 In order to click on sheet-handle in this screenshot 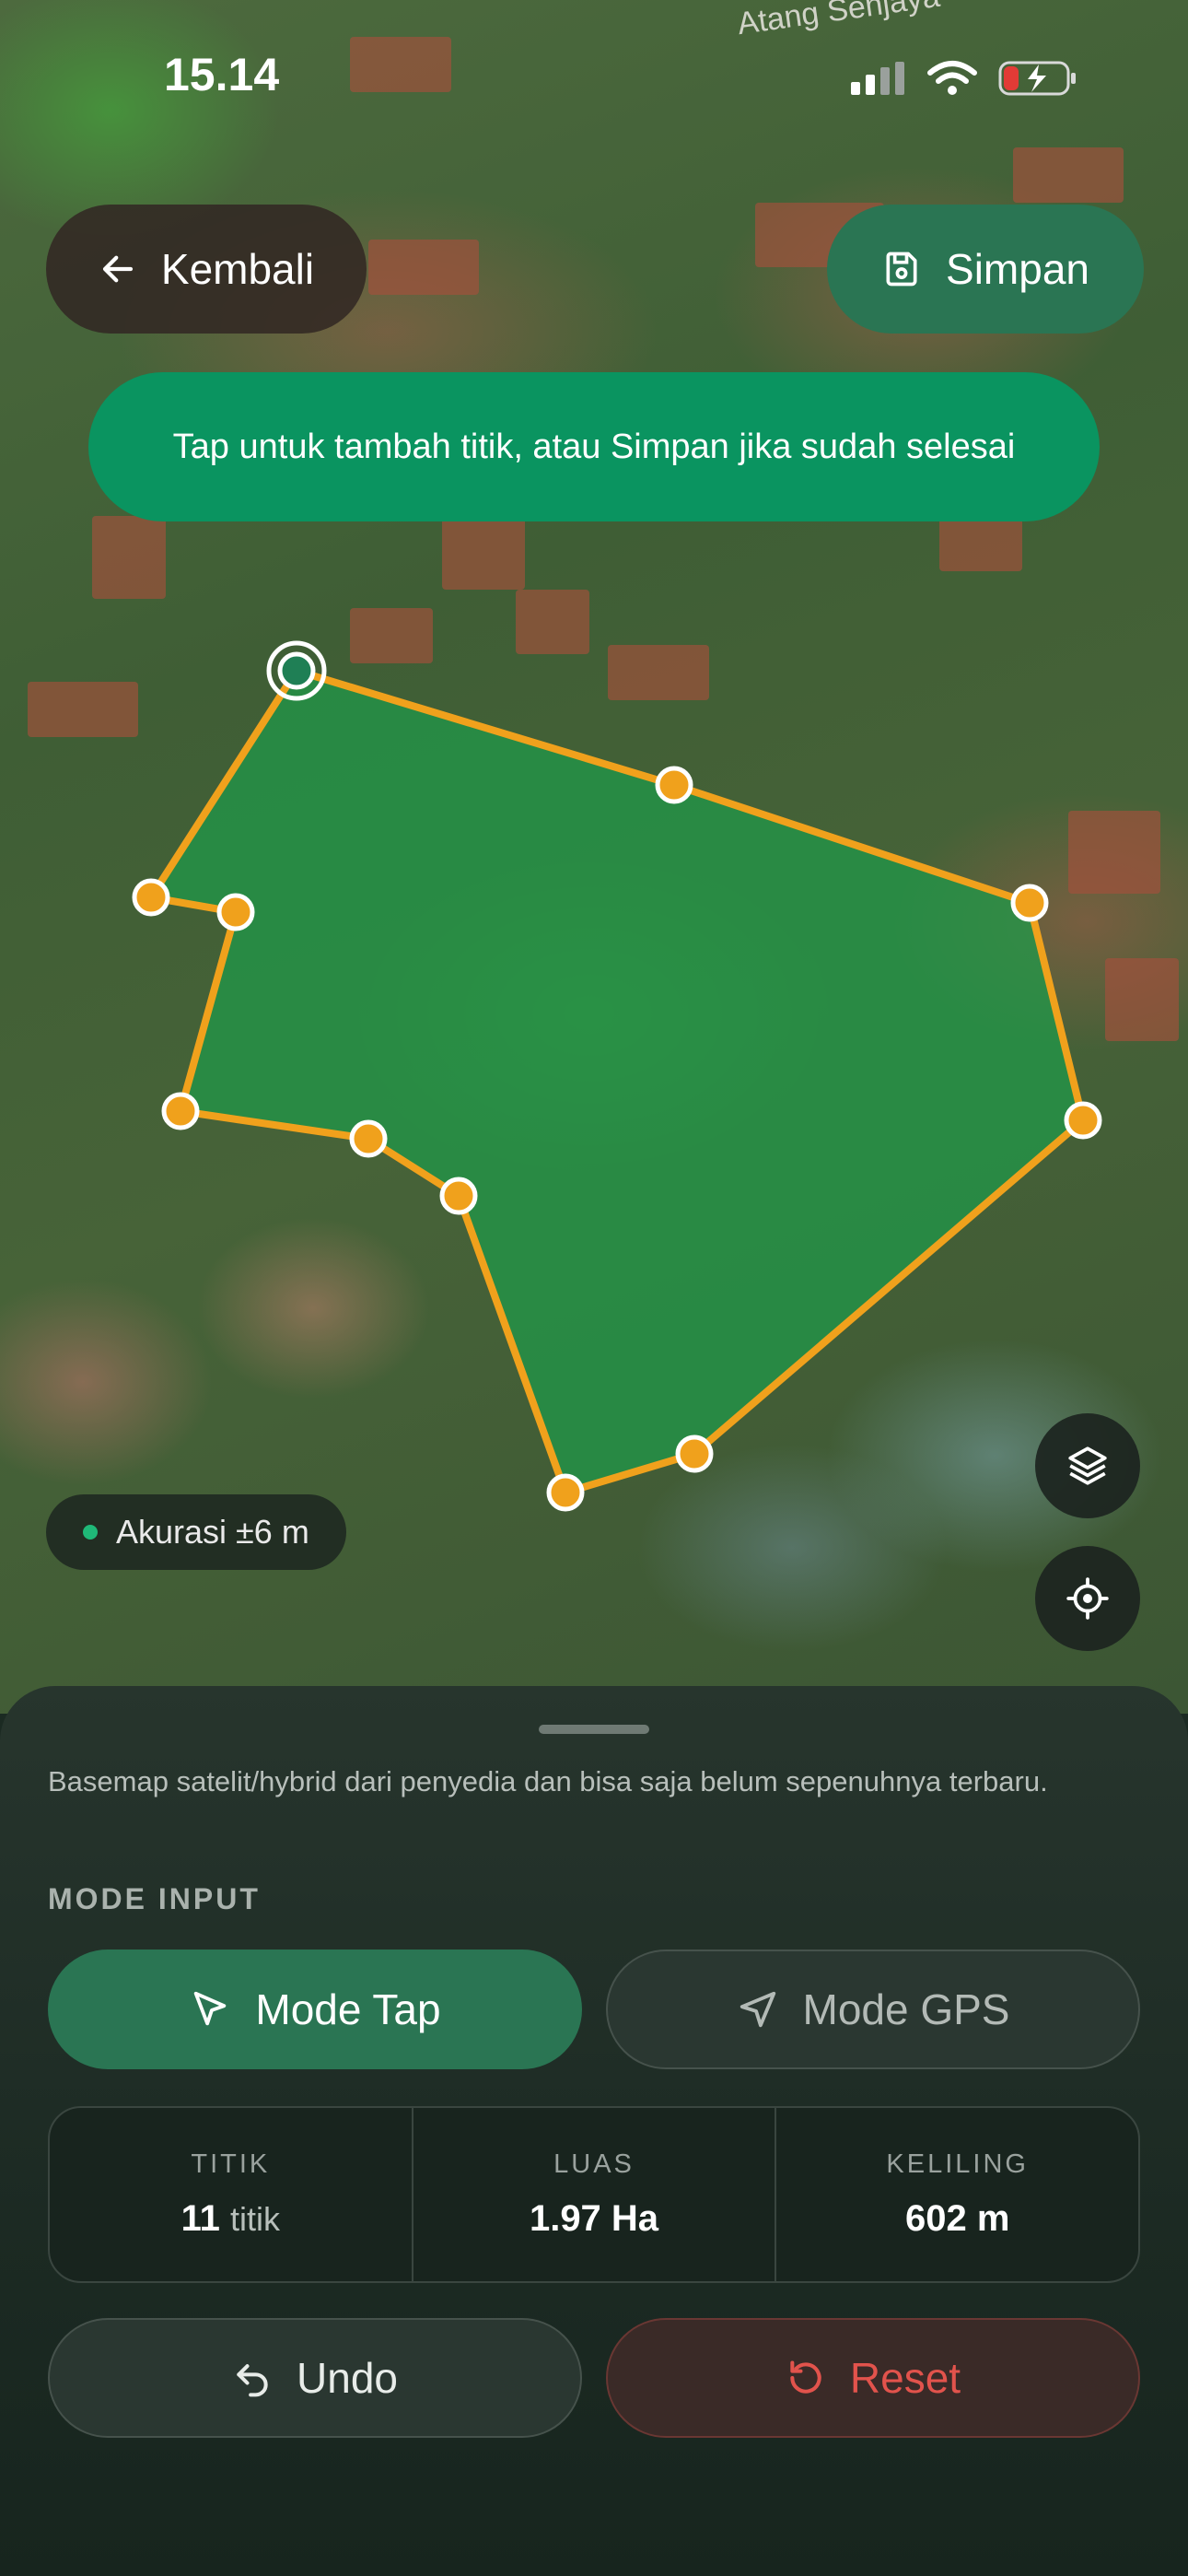, I will do `click(594, 1729)`.